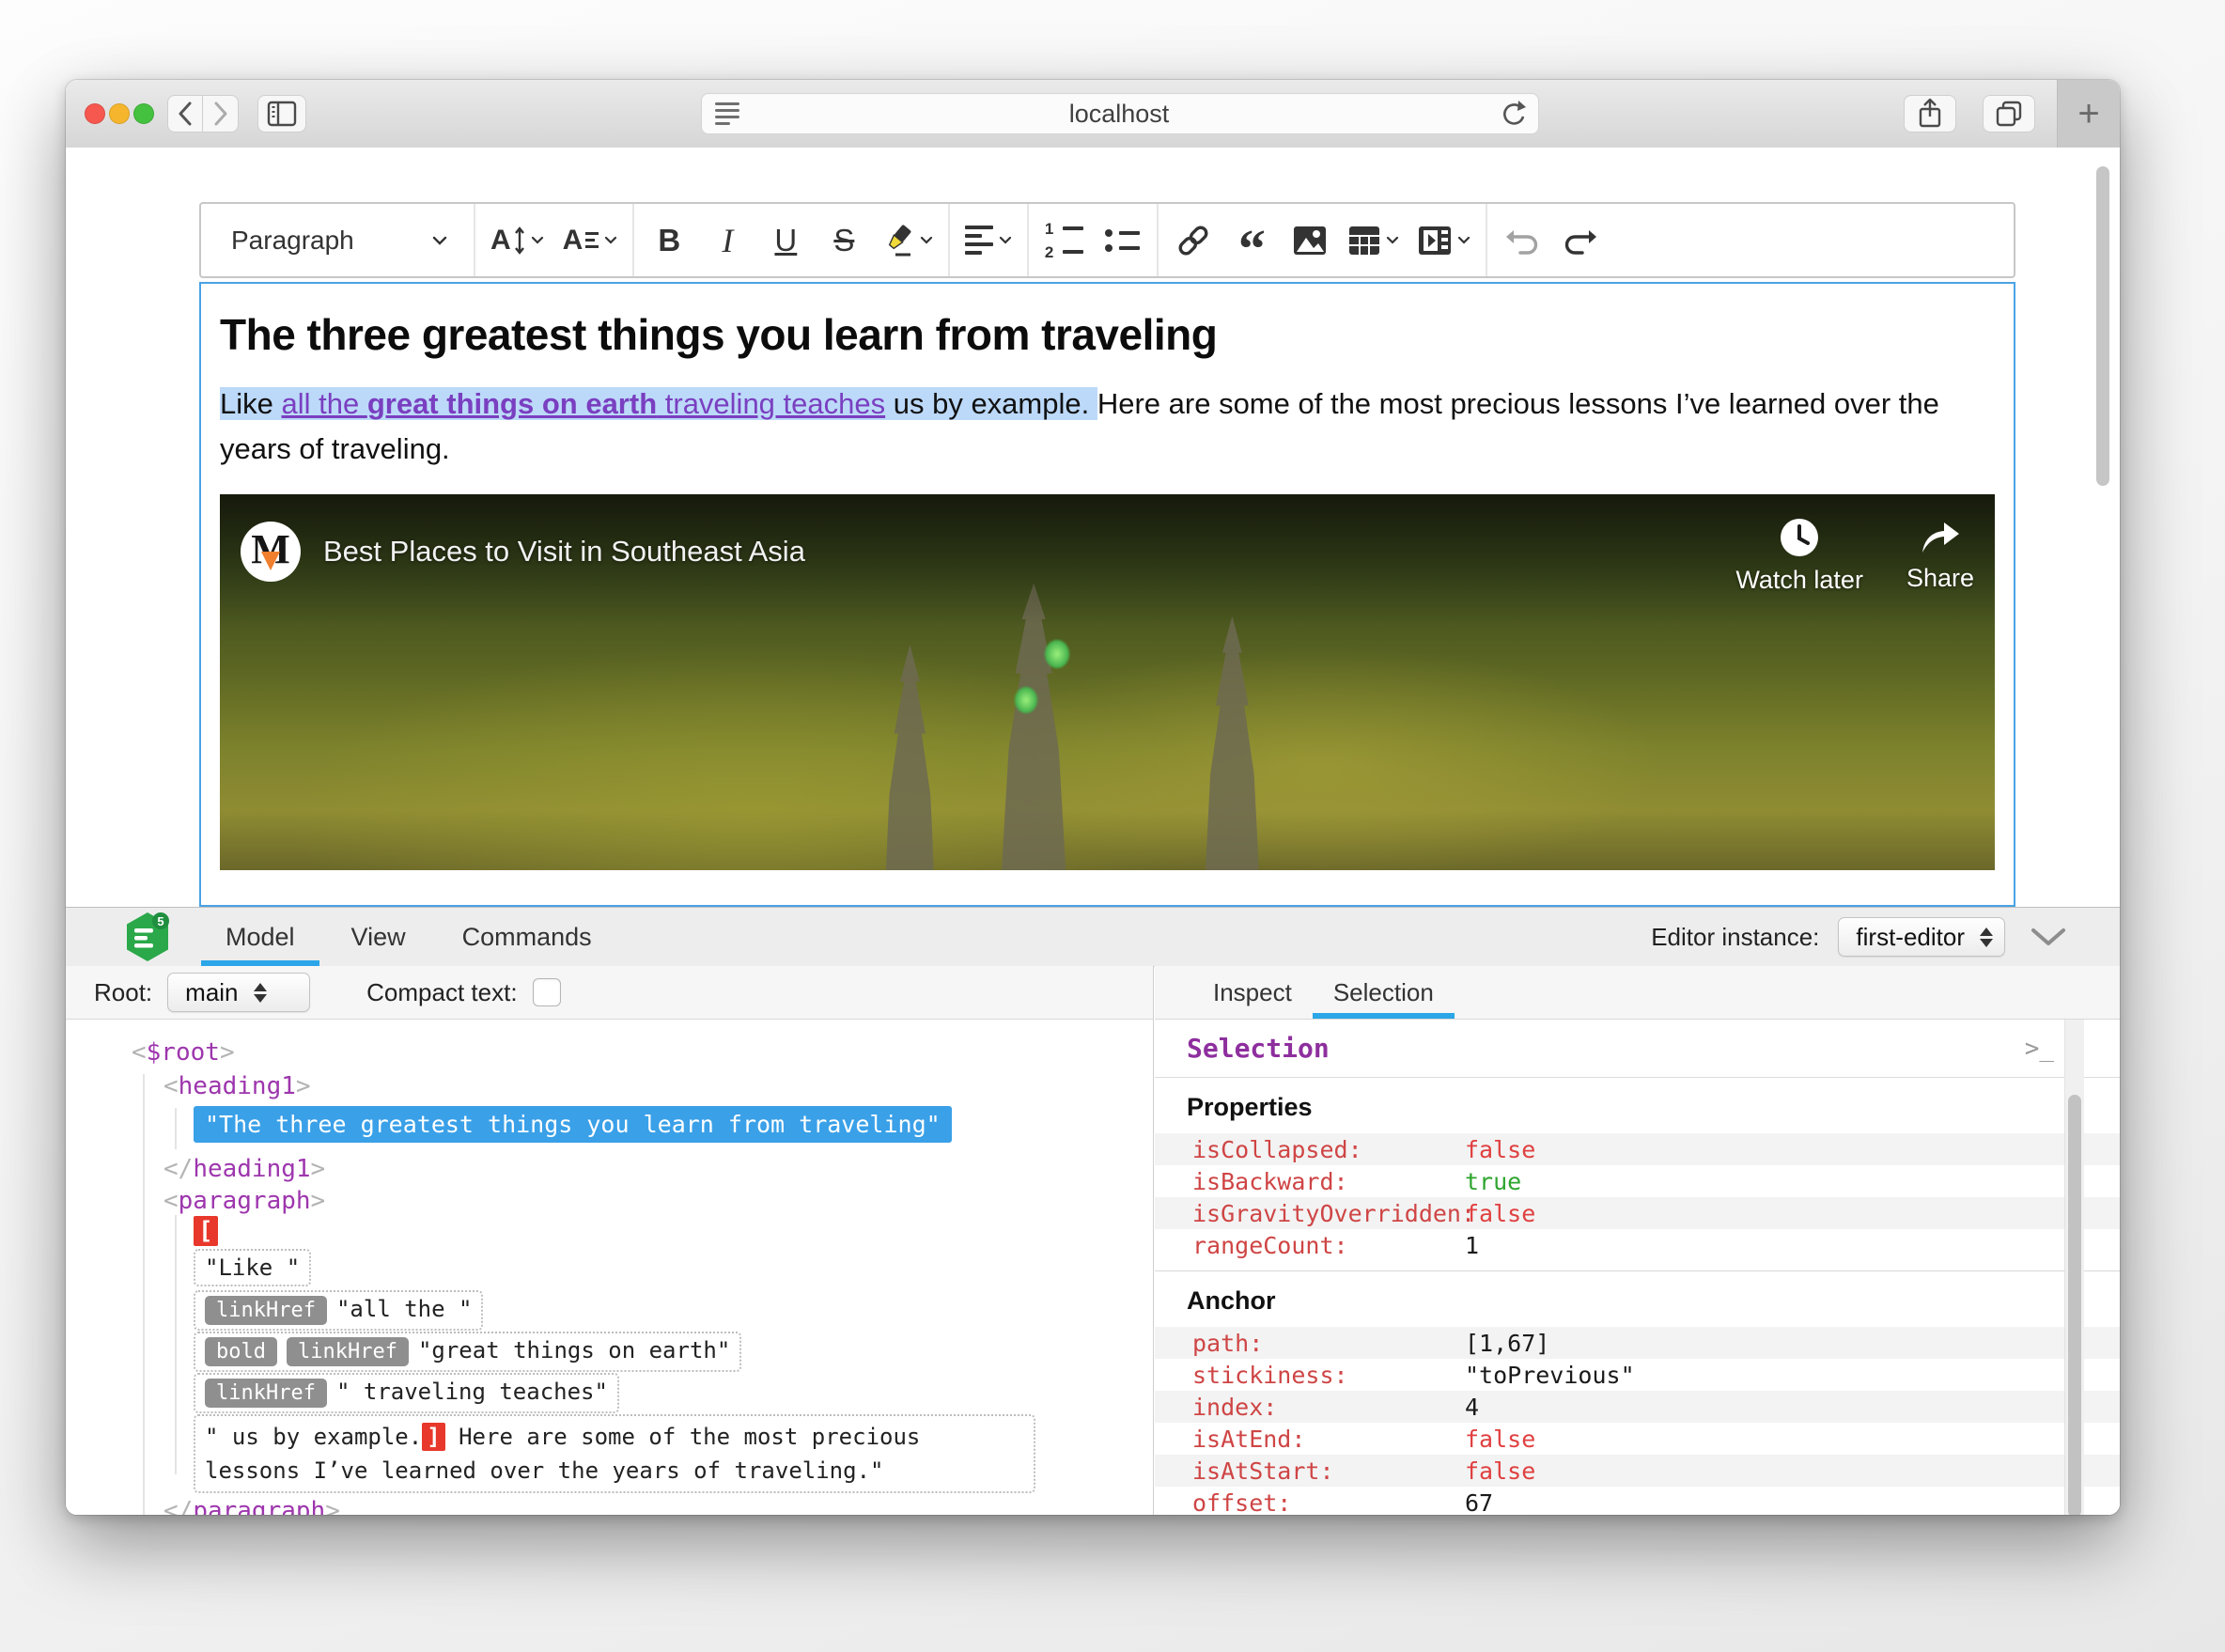 This screenshot has height=1652, width=2225. I want to click on video-title: Best Places to Visit in Southeast Asia, so click(1007, 552).